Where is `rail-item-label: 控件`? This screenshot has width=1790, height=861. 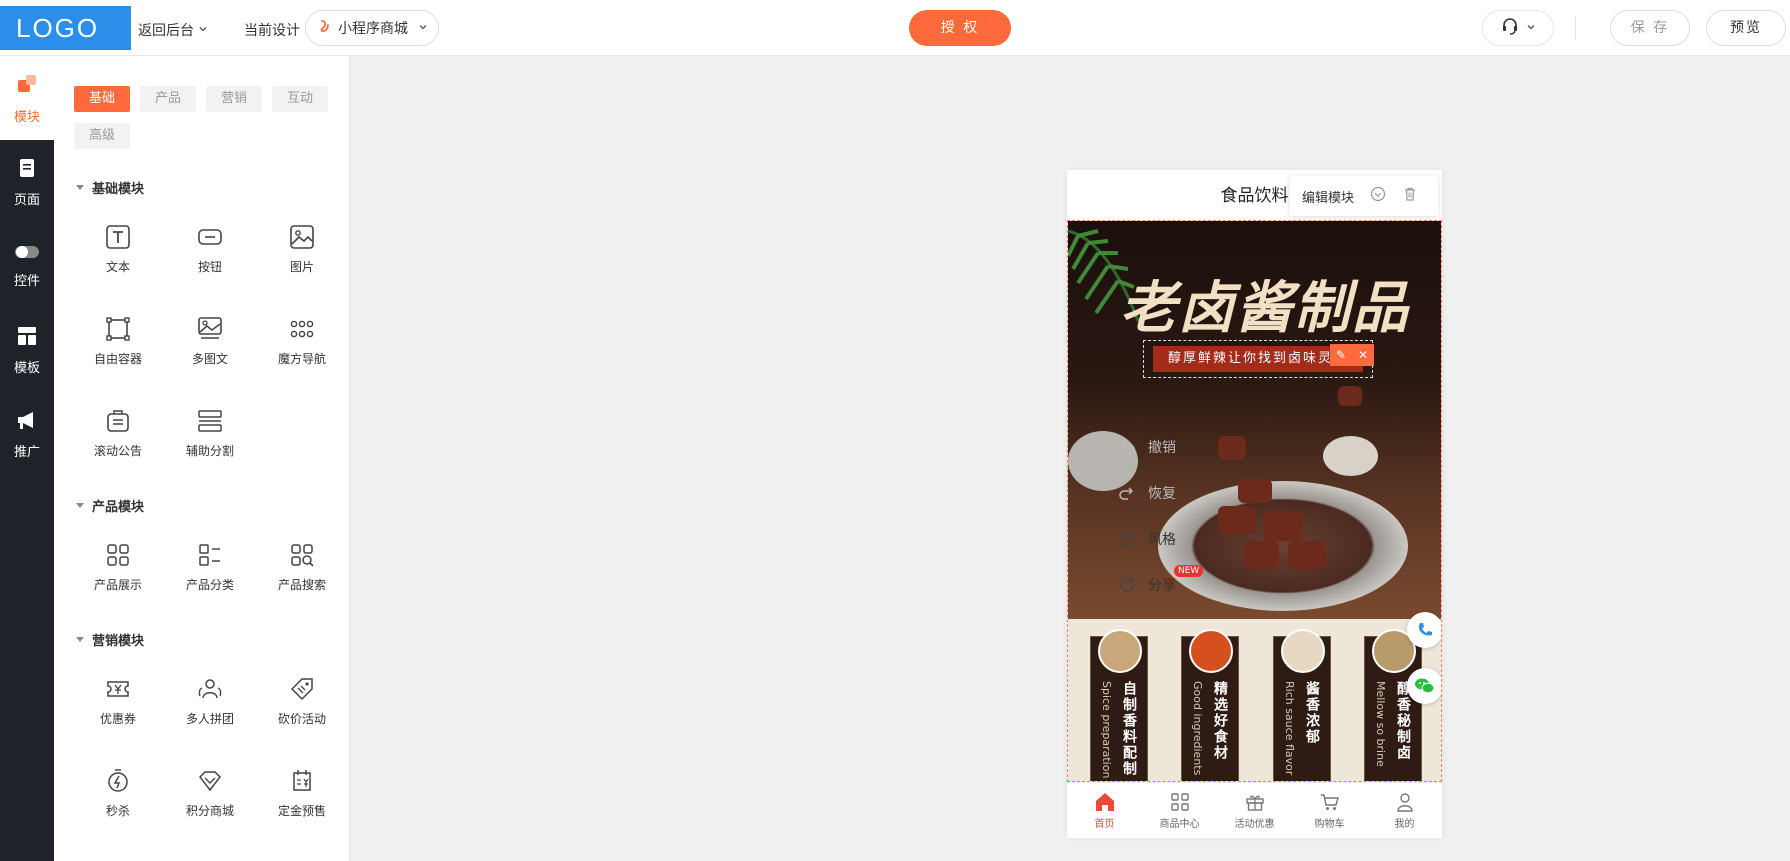
rail-item-label: 控件 is located at coordinates (26, 281).